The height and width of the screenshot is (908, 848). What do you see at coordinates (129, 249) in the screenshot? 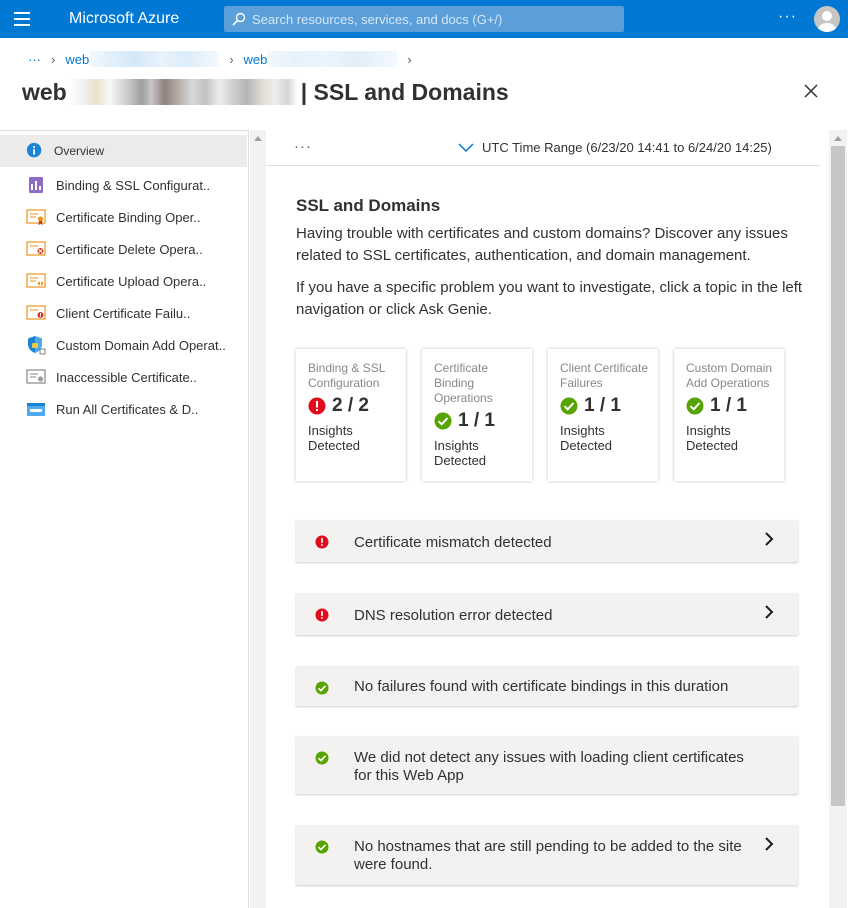
I see `nav-label: Certificate Delete Opera..` at bounding box center [129, 249].